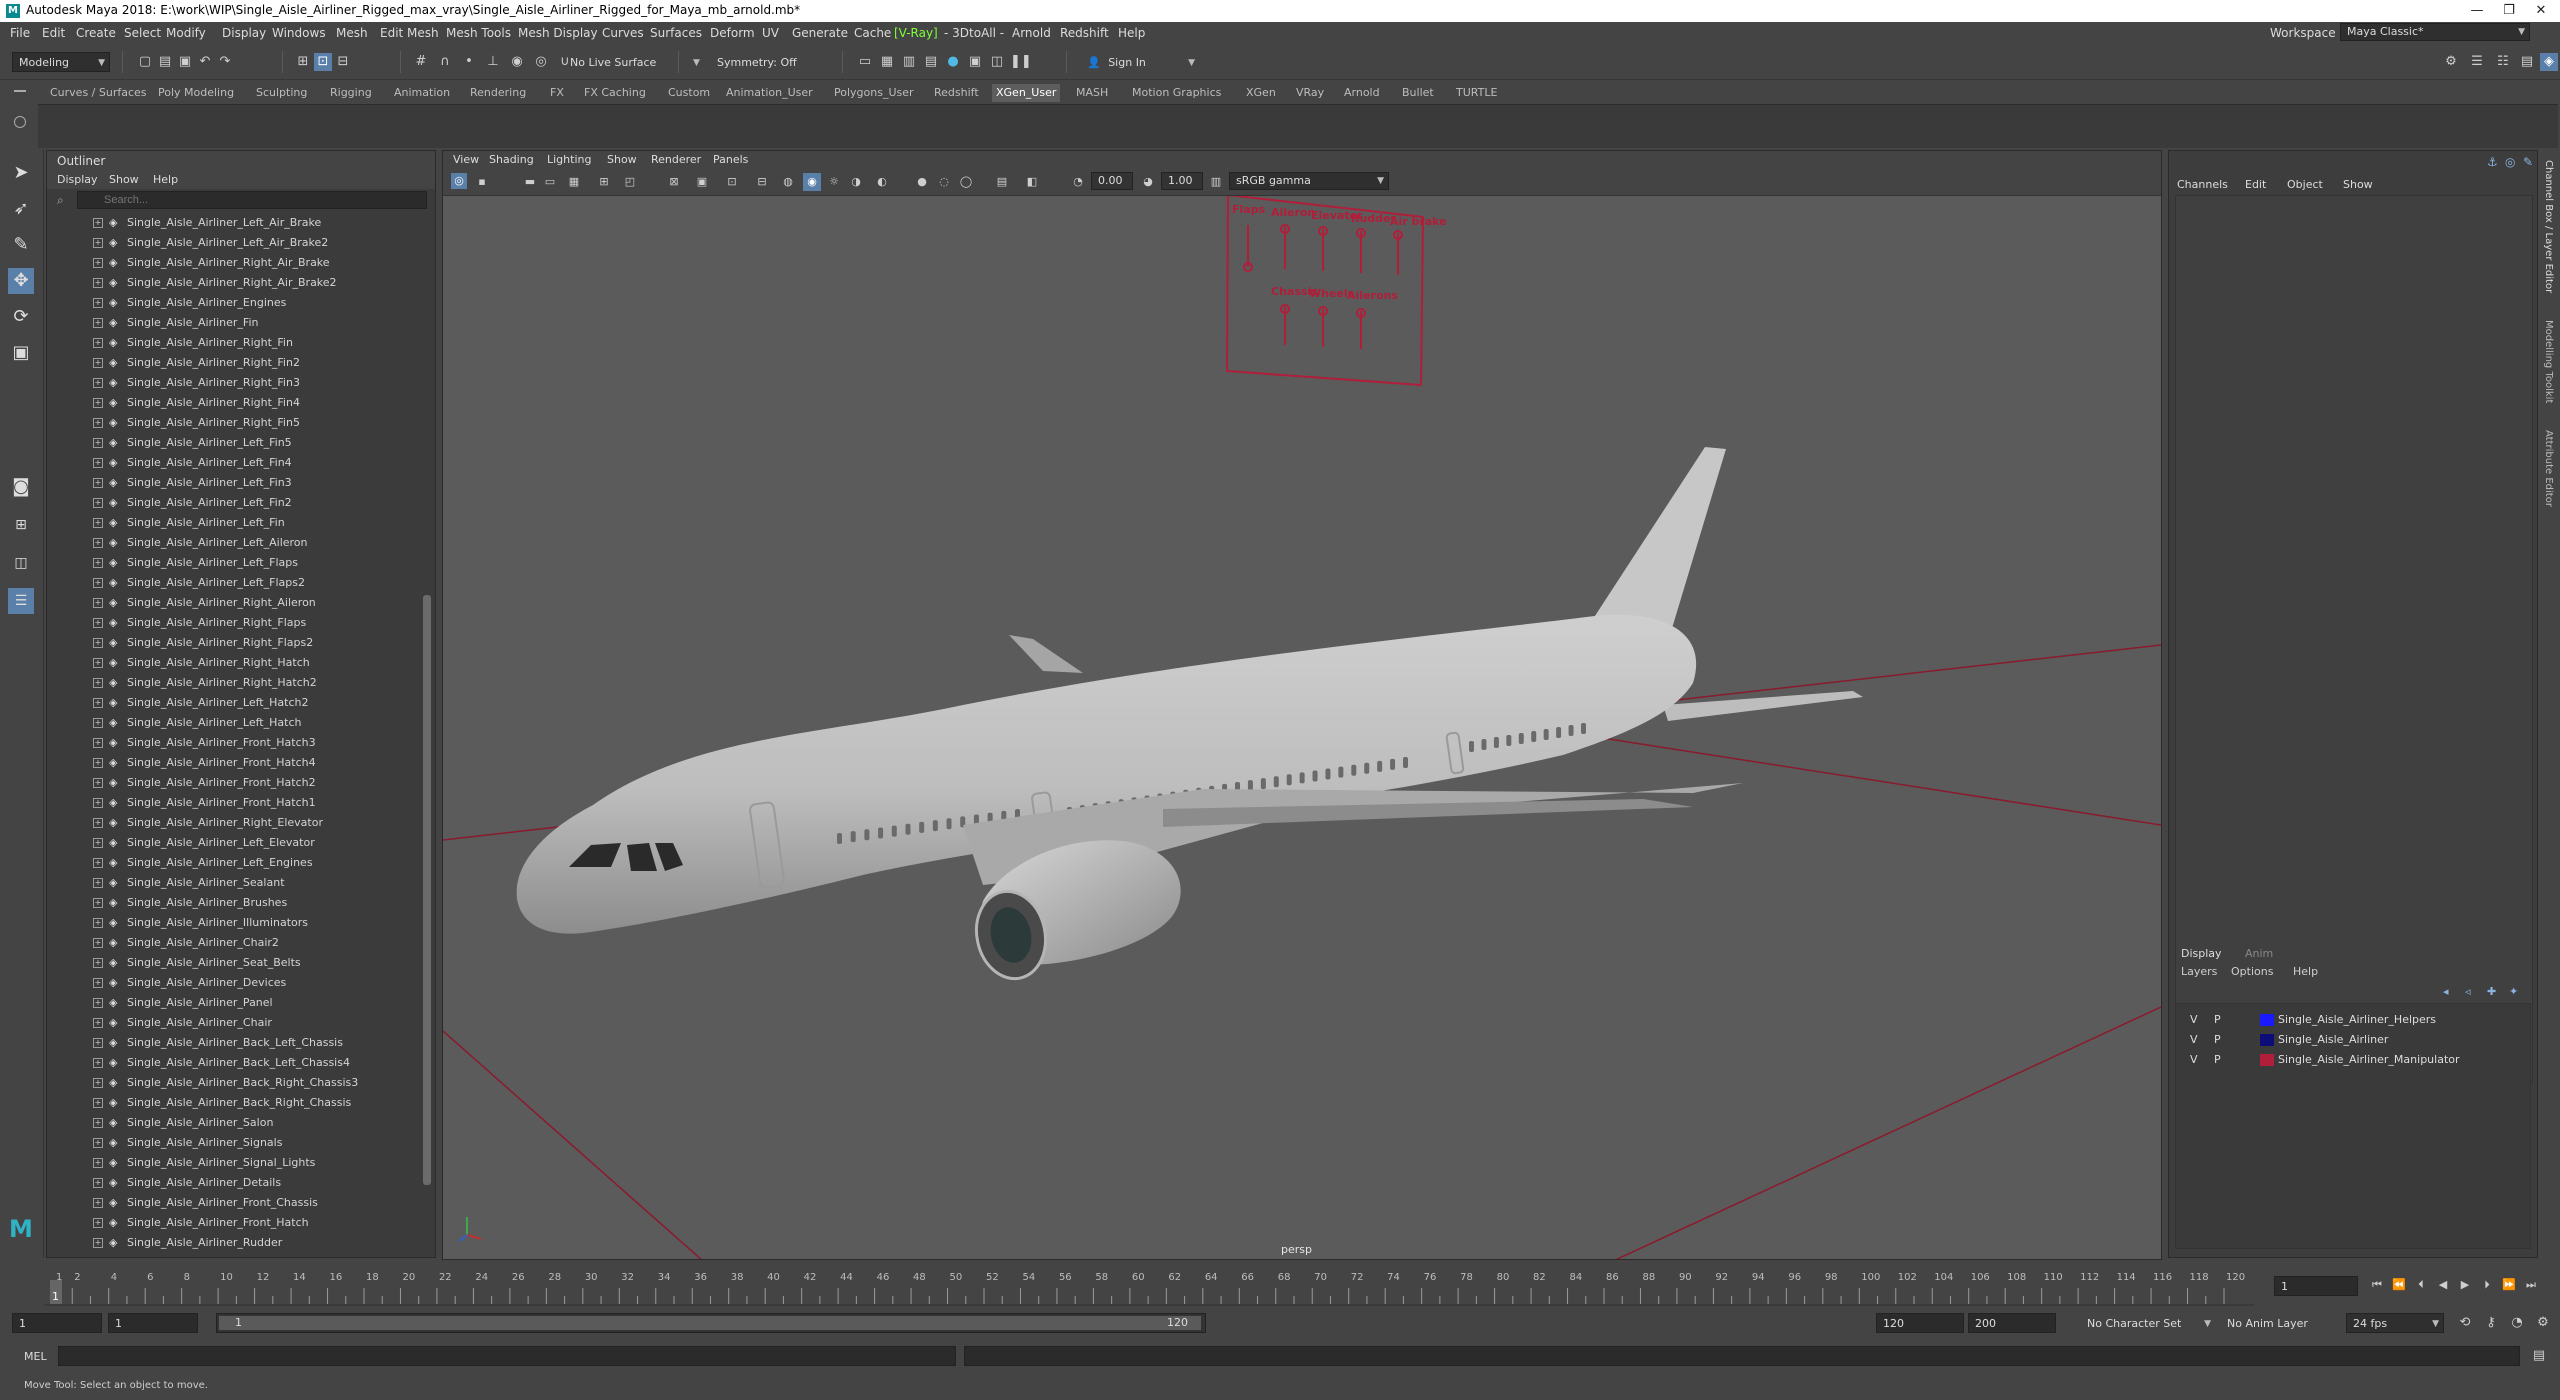 This screenshot has width=2560, height=1400. I want to click on fps-dropdown: 24 fps ▼, so click(2395, 1323).